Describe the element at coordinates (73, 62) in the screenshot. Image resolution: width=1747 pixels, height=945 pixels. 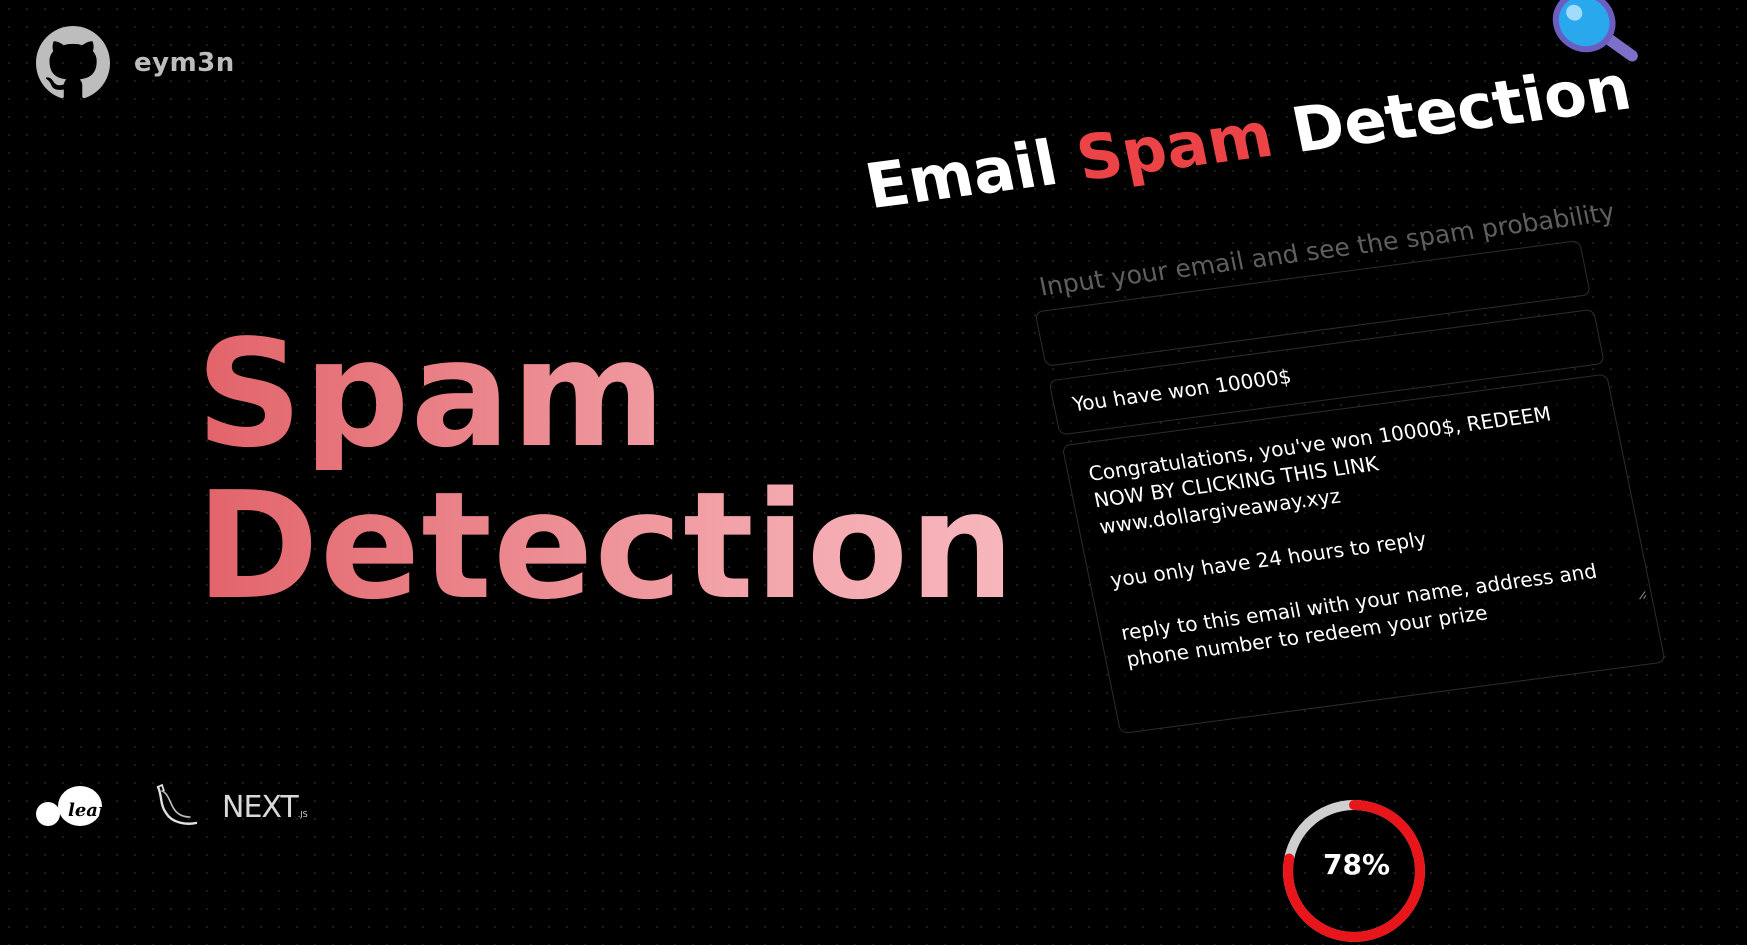
I see `github-icon` at that location.